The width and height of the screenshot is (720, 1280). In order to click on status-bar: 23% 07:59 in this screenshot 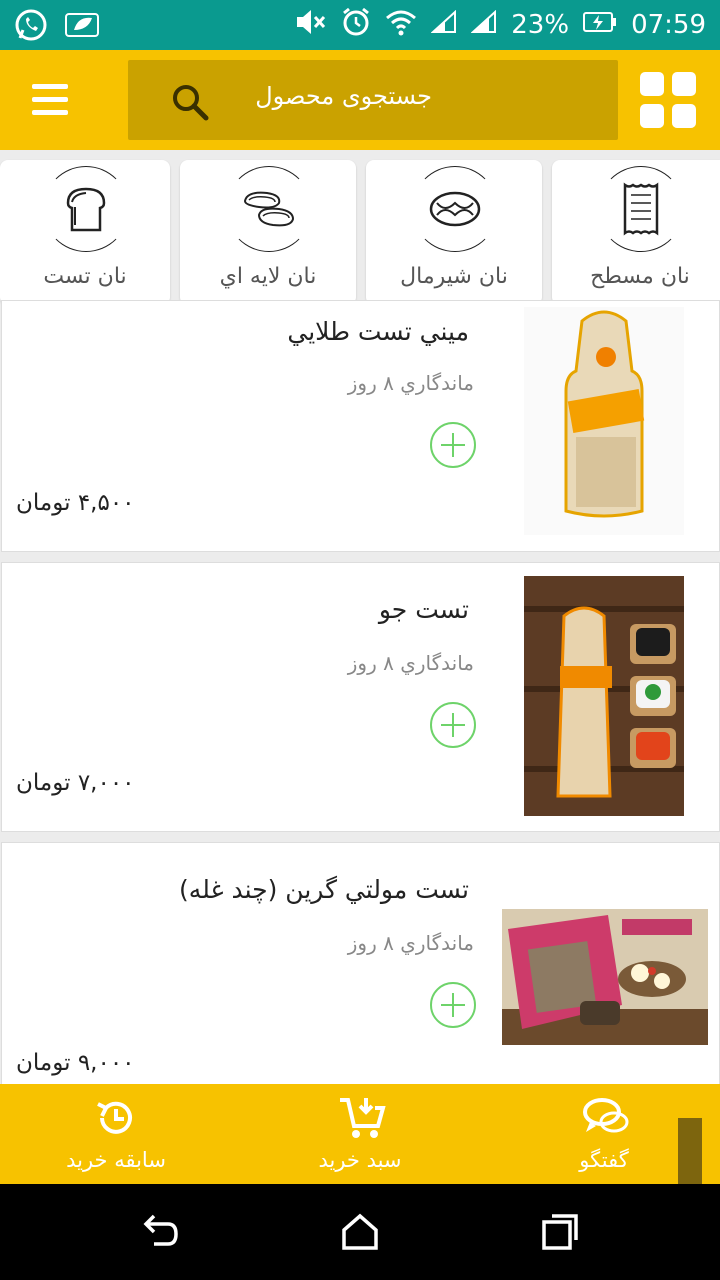, I will do `click(360, 25)`.